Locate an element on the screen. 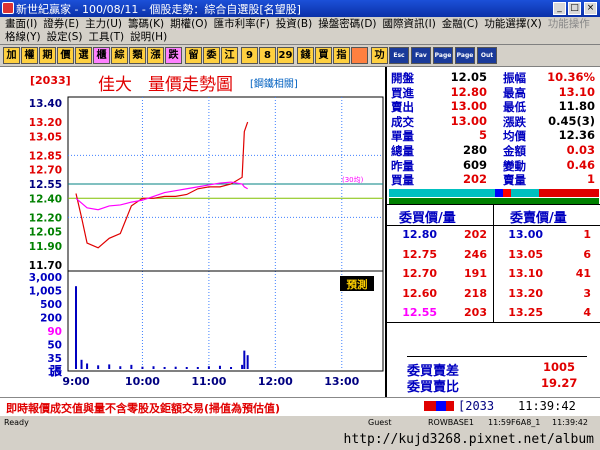  toolbar-button-25: Out is located at coordinates (487, 55).